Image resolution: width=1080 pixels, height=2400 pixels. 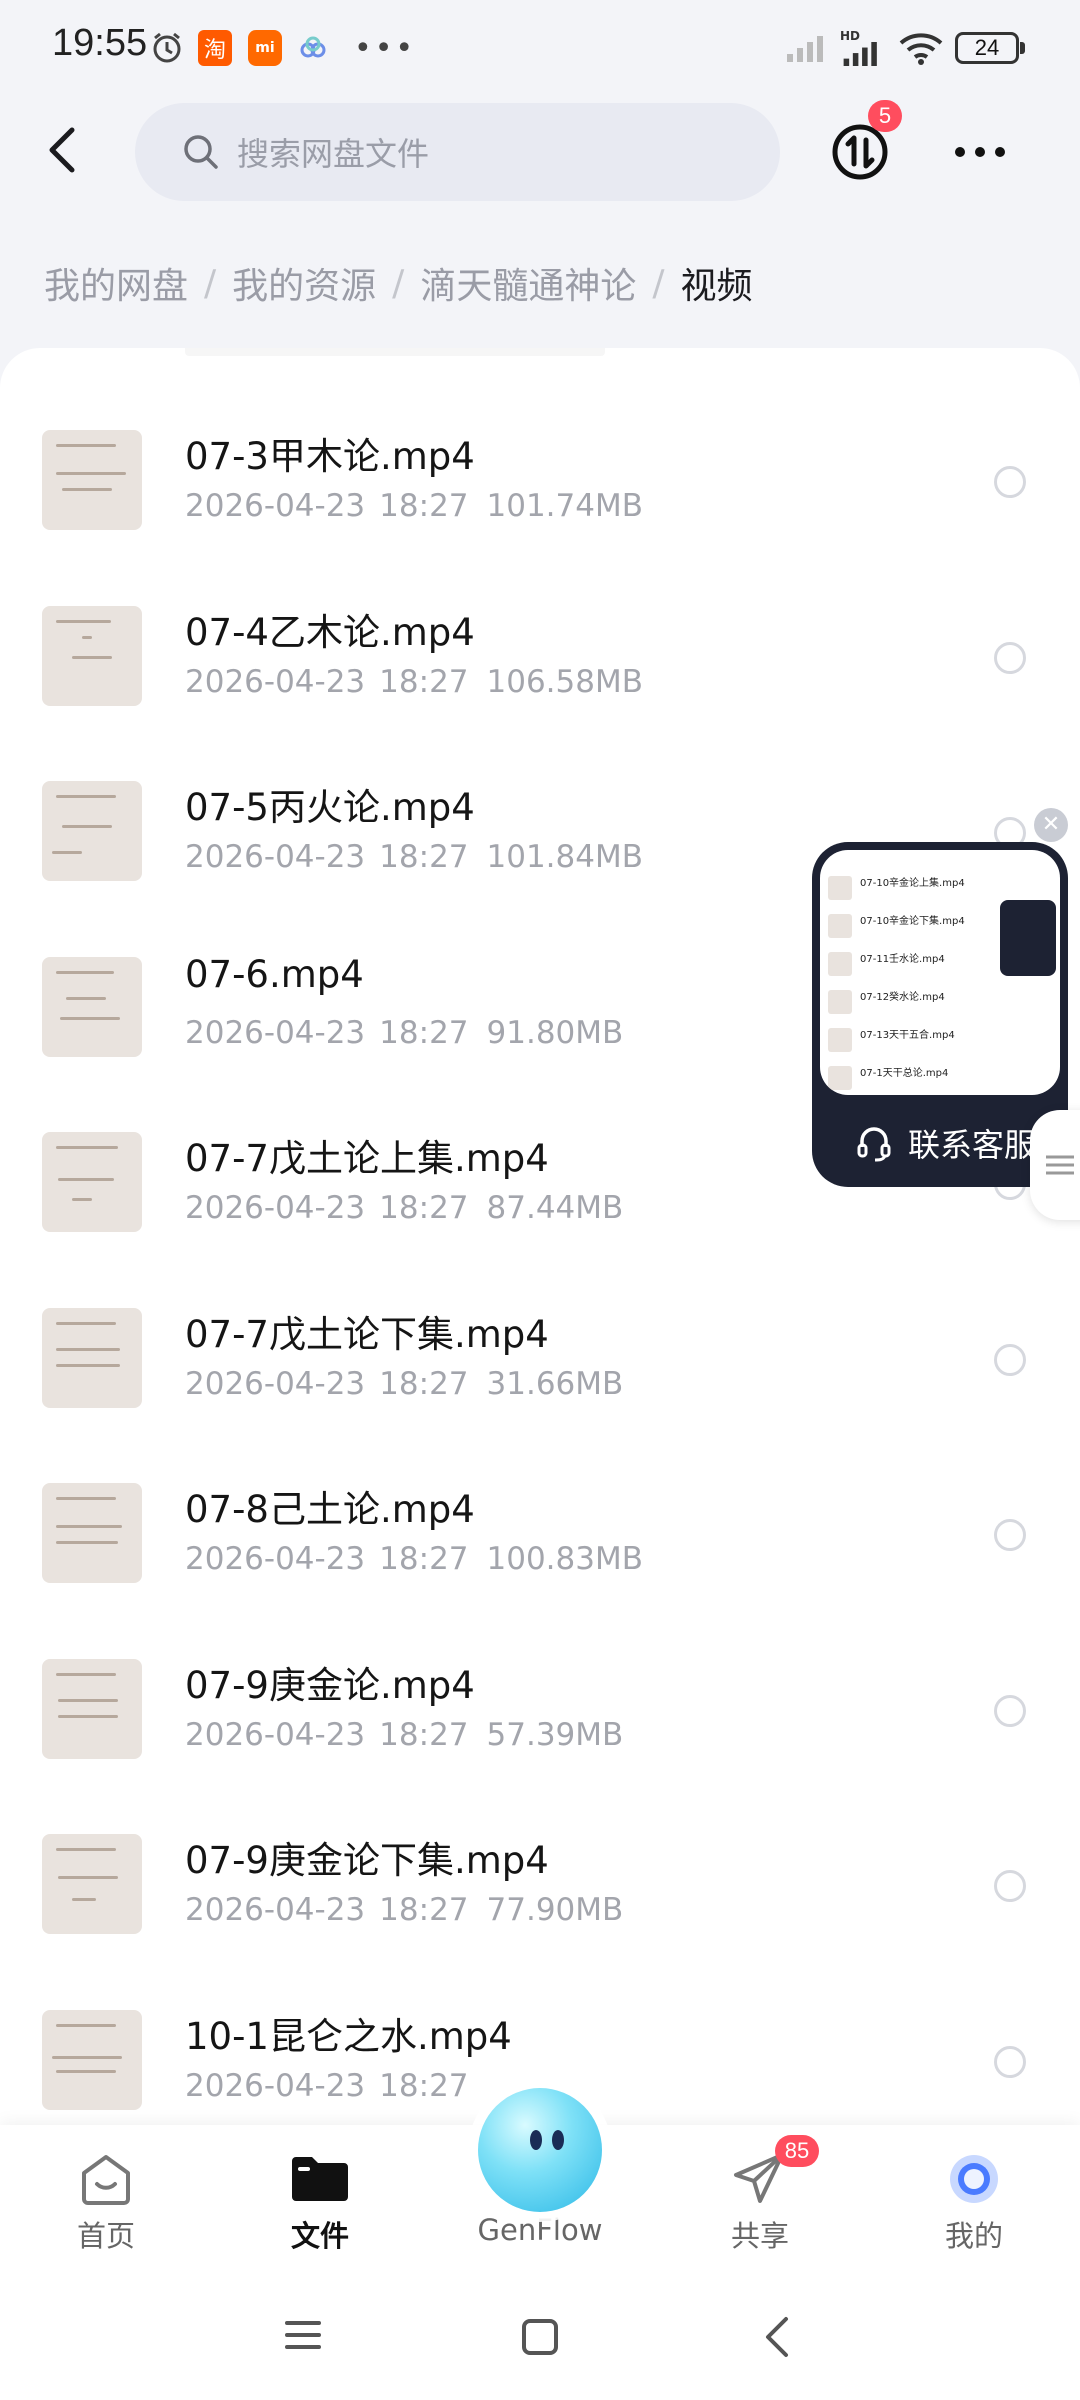 I want to click on genflow-eye-right, so click(x=558, y=2140).